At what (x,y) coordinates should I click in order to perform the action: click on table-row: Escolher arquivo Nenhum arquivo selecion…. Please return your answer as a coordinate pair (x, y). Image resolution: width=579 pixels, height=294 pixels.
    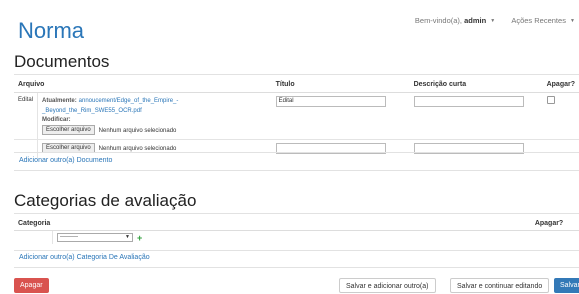
    Looking at the image, I should click on (296, 148).